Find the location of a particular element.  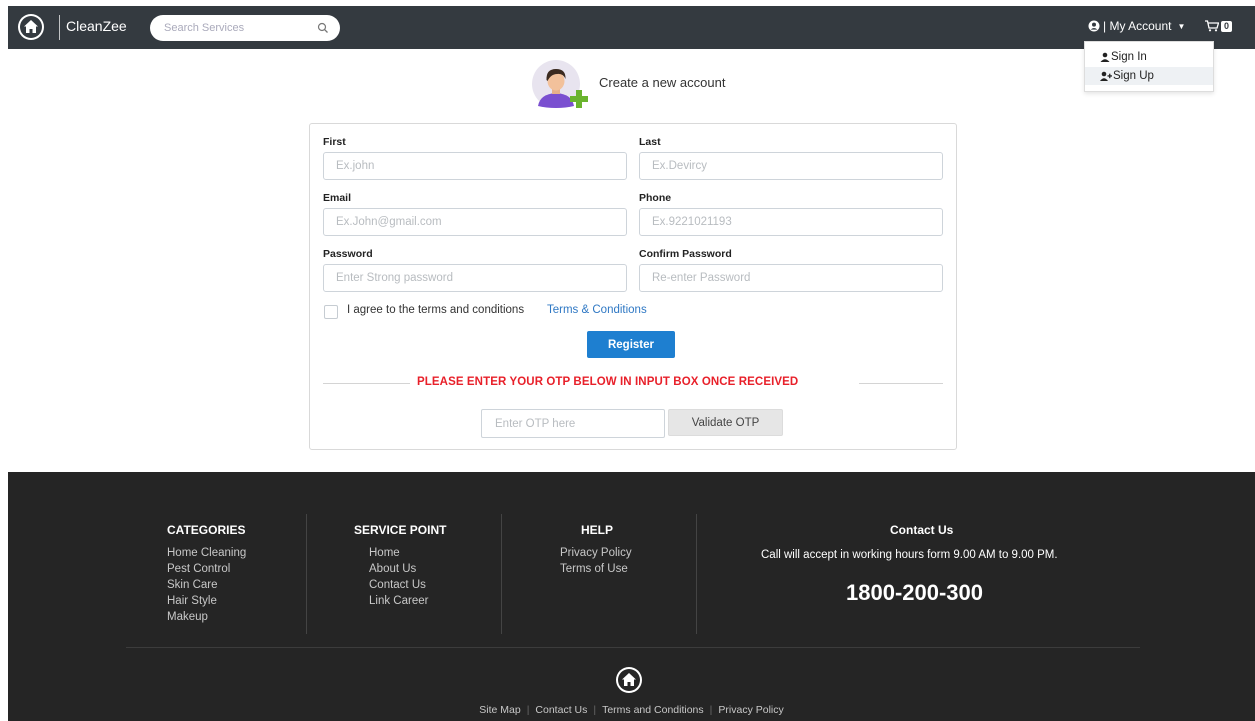

help-heading: HELP is located at coordinates (597, 530).